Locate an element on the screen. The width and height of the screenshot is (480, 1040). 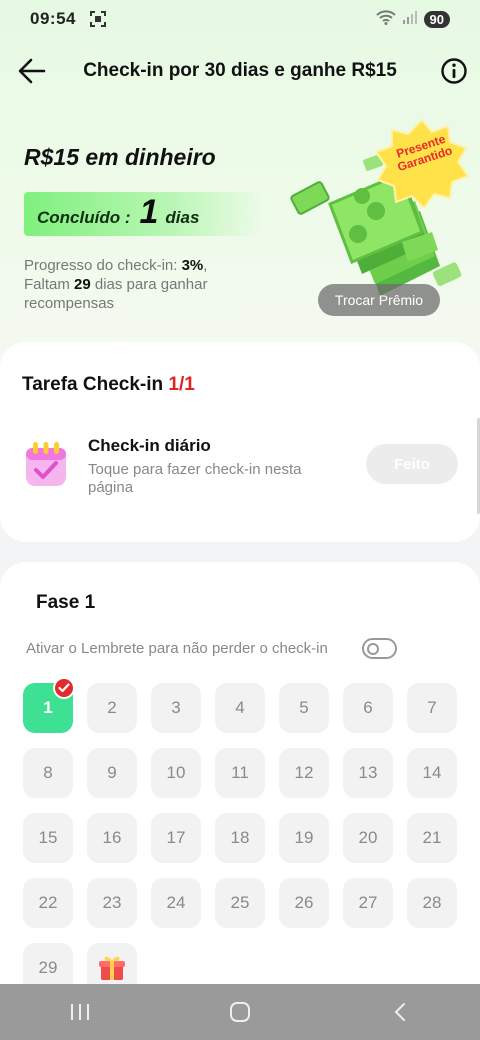
task-name: Check-in diário is located at coordinates (149, 445).